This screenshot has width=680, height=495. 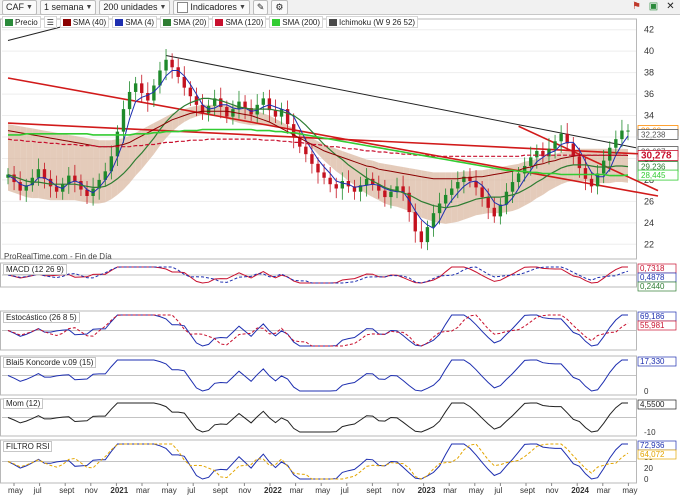 I want to click on panel-tick-label: 20, so click(x=648, y=468).